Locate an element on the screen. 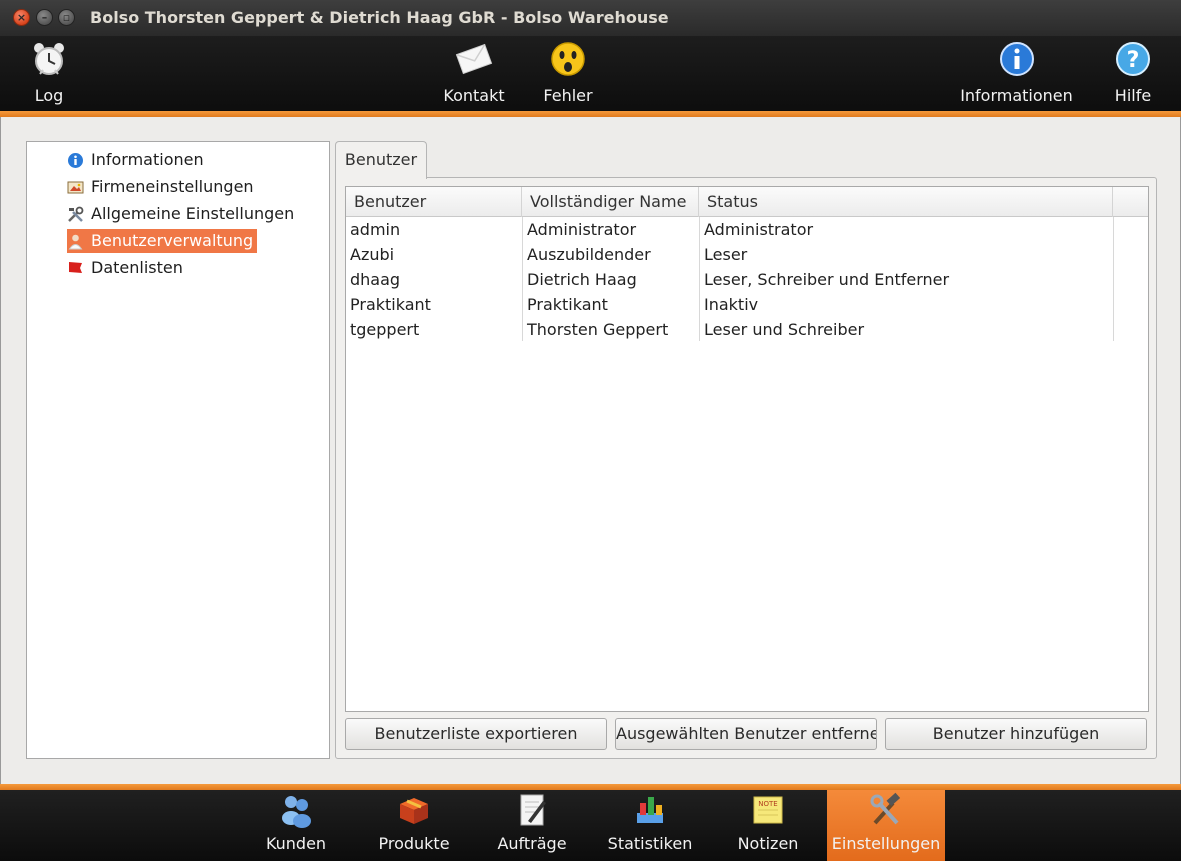 Image resolution: width=1181 pixels, height=861 pixels. cell-status: Administrator is located at coordinates (759, 229).